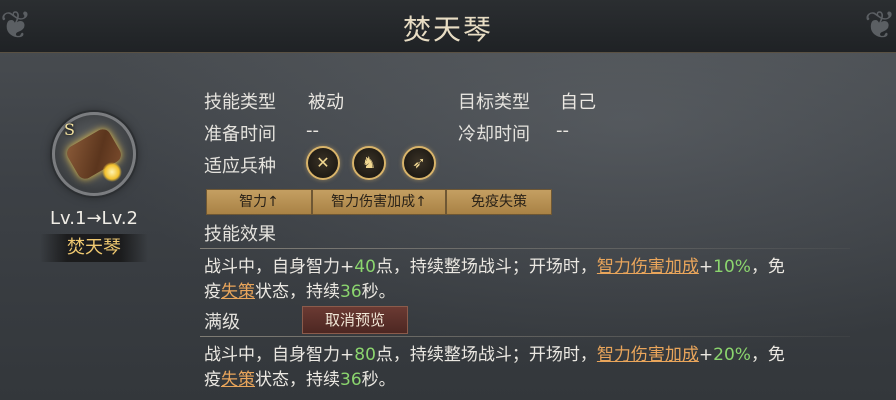  I want to click on skill-type-label: 技能类型, so click(240, 102).